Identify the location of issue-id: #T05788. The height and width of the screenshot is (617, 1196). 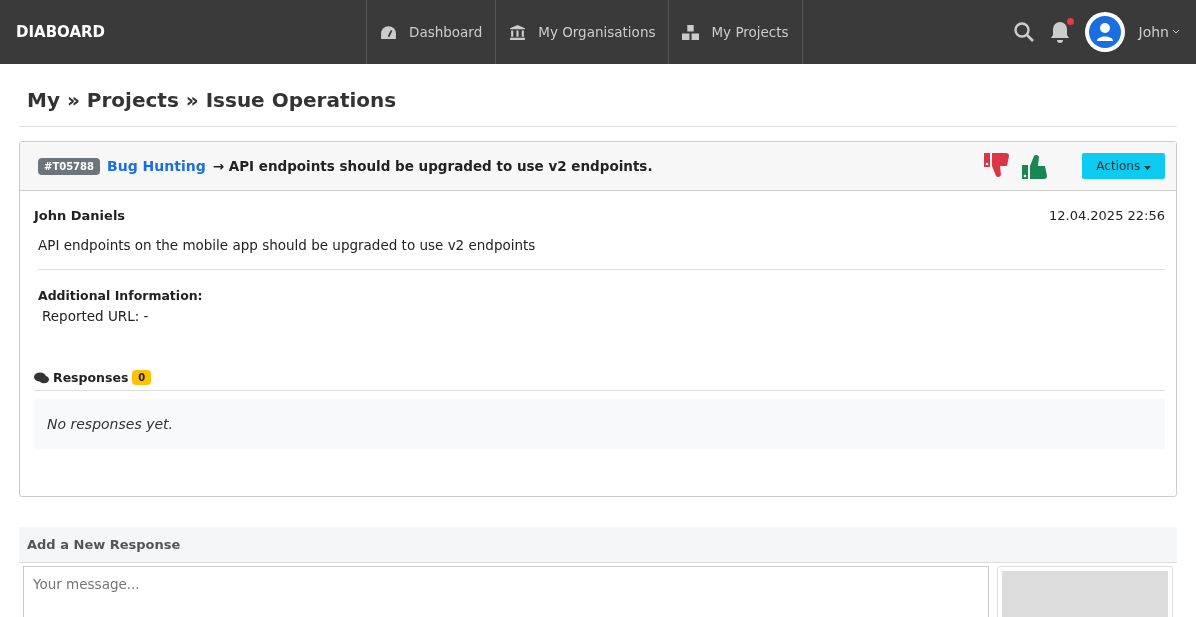
(69, 166).